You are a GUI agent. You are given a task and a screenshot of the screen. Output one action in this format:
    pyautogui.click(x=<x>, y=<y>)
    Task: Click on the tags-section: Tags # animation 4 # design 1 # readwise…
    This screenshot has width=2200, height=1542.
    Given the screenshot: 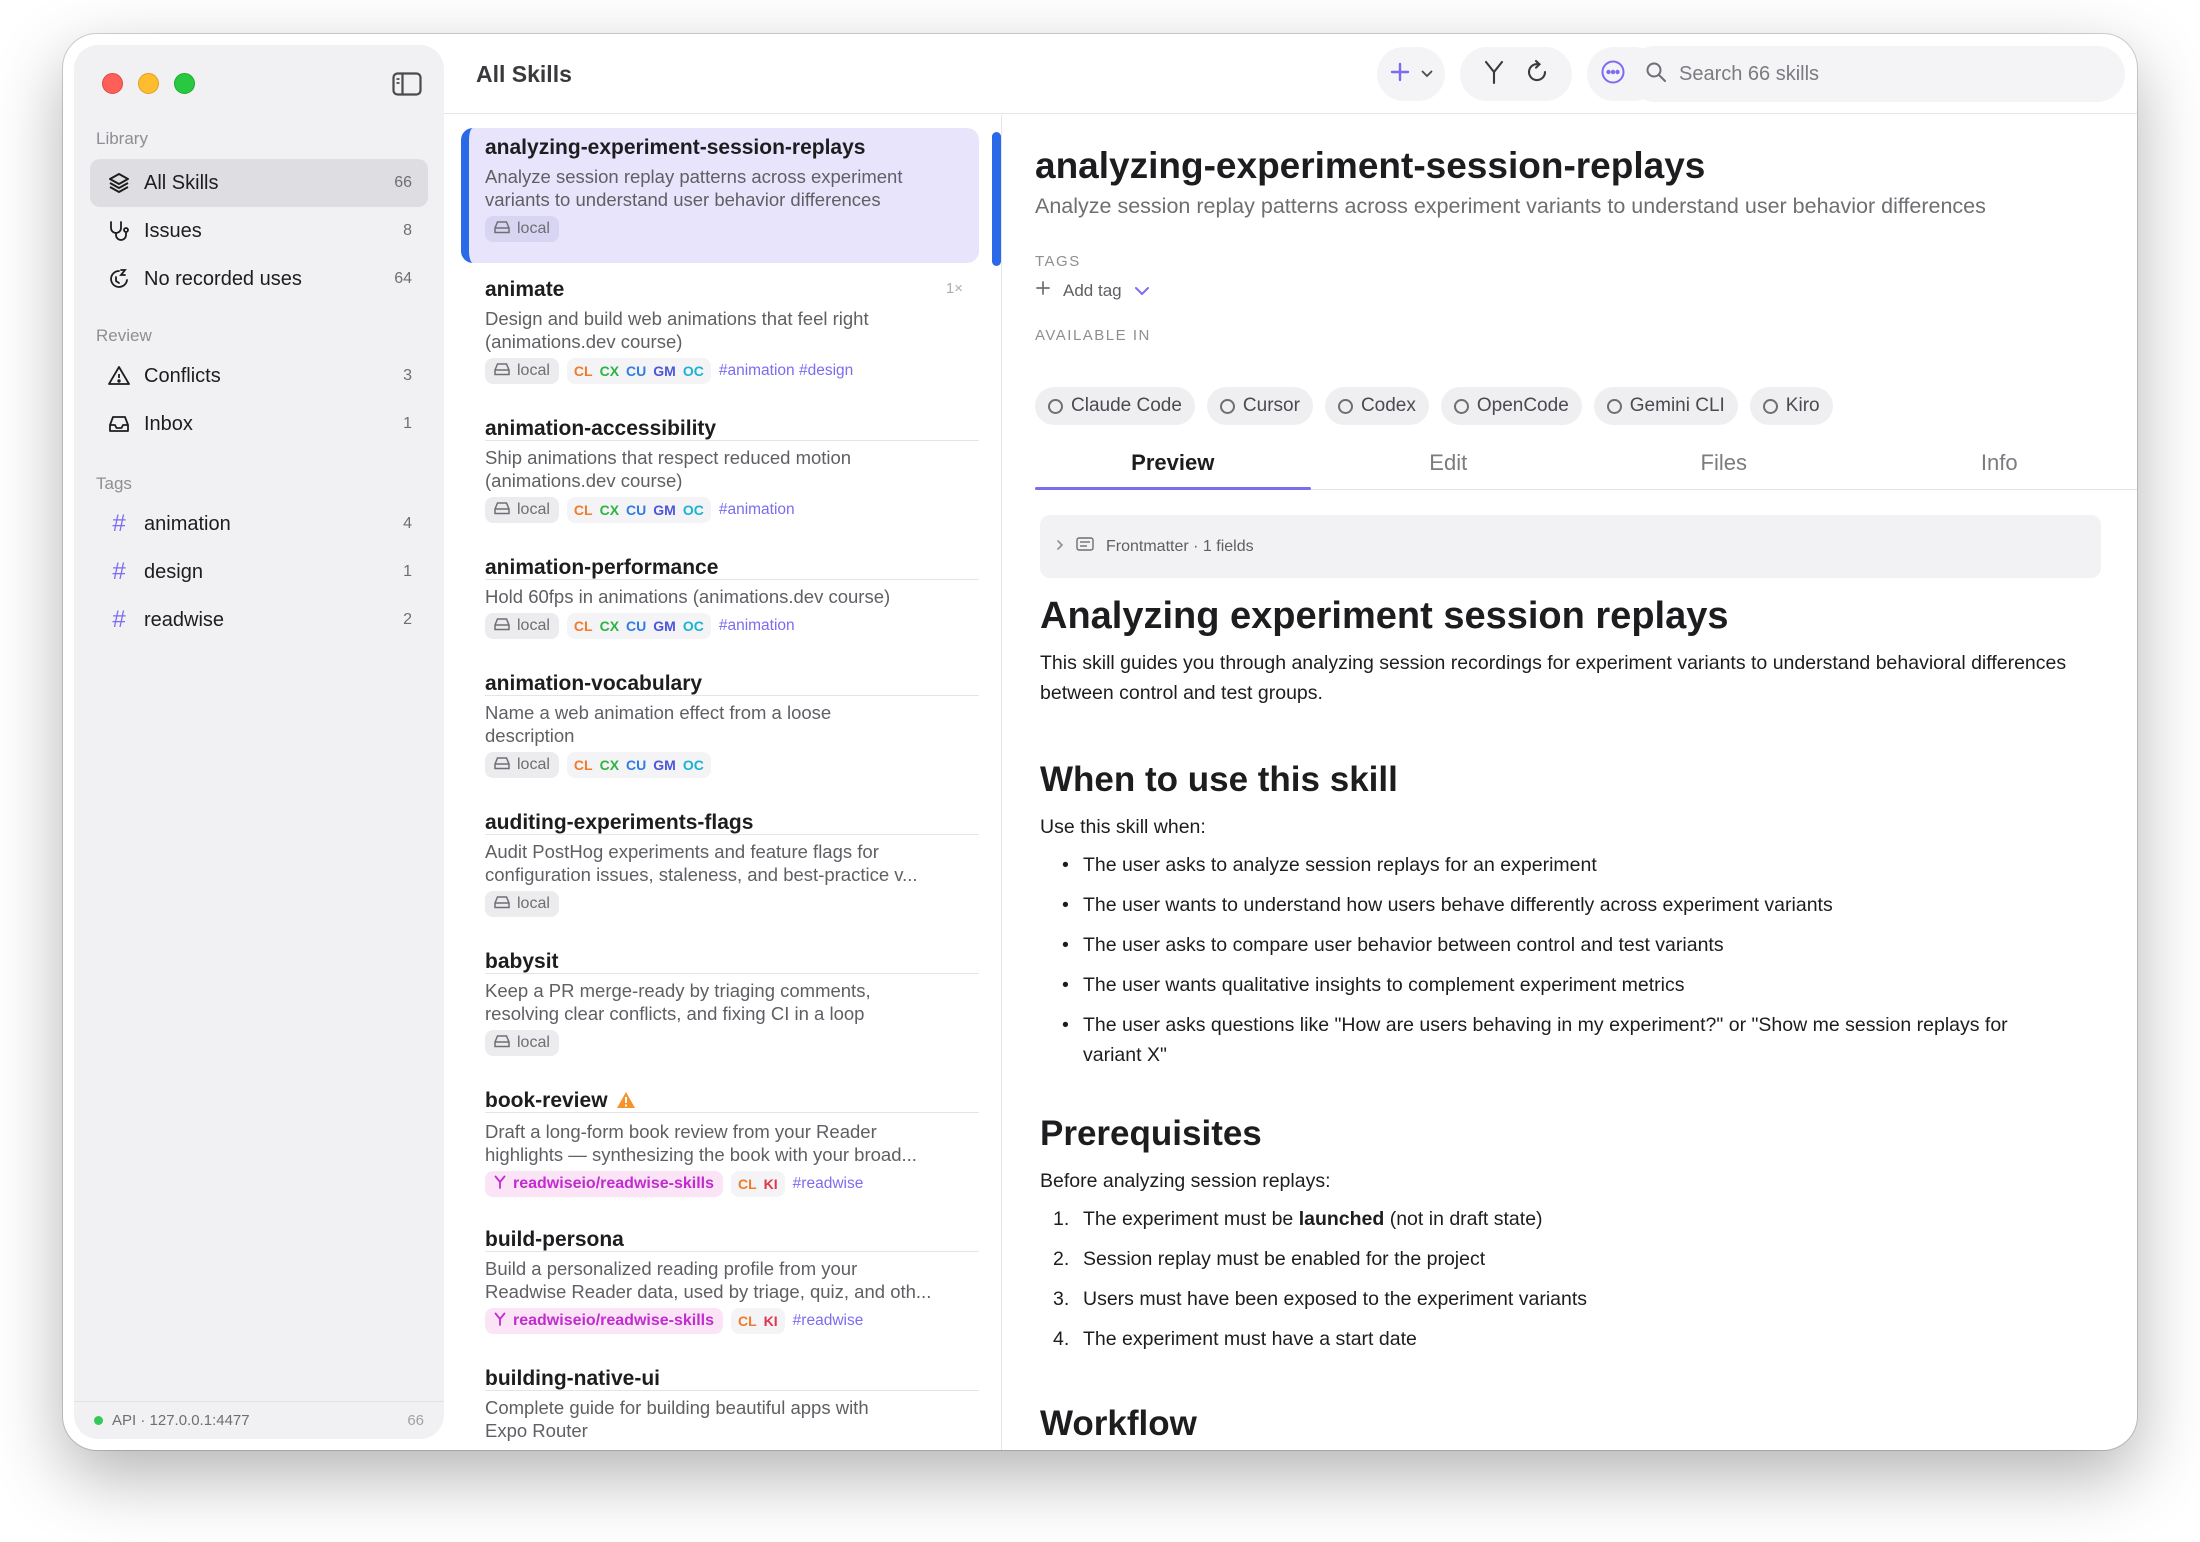 What is the action you would take?
    pyautogui.click(x=259, y=559)
    